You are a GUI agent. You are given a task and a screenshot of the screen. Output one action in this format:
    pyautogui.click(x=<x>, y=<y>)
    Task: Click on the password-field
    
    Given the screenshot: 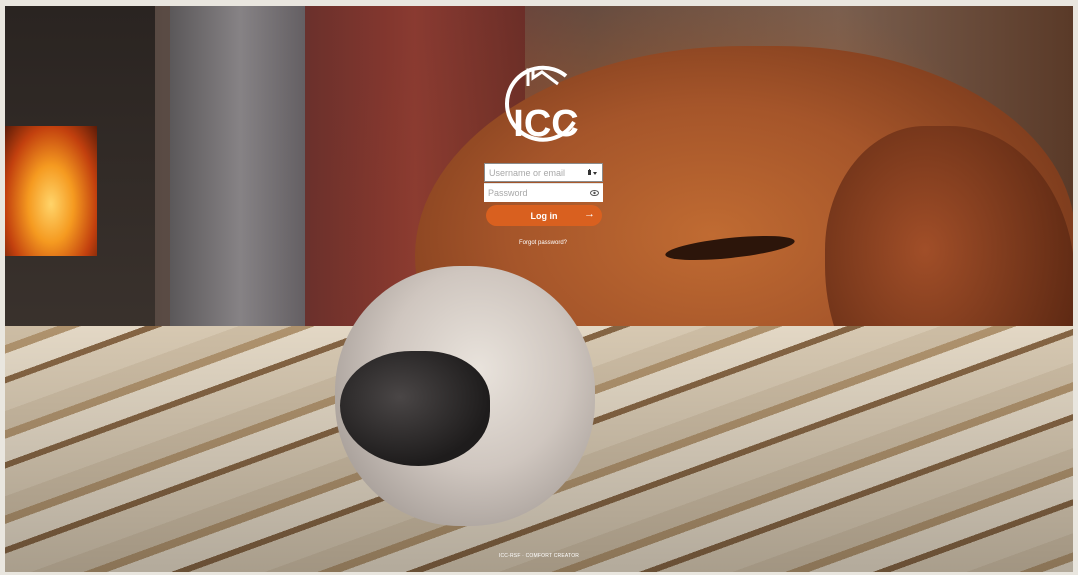 What is the action you would take?
    pyautogui.click(x=543, y=192)
    